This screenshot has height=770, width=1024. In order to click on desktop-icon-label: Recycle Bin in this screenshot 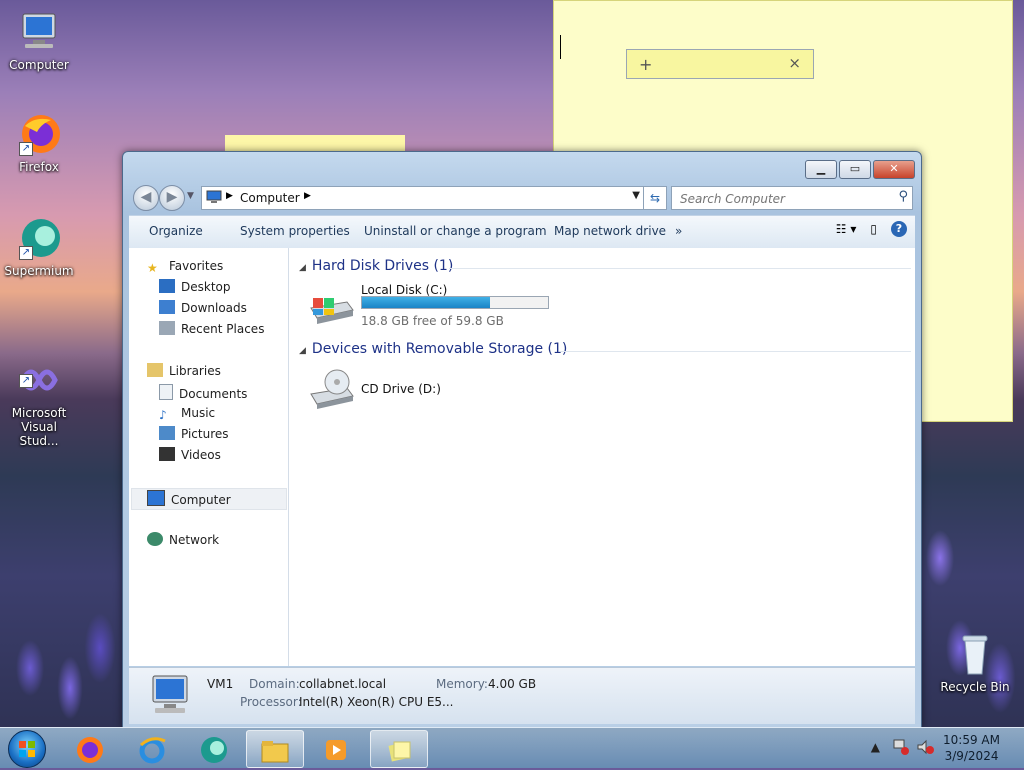, I will do `click(975, 687)`.